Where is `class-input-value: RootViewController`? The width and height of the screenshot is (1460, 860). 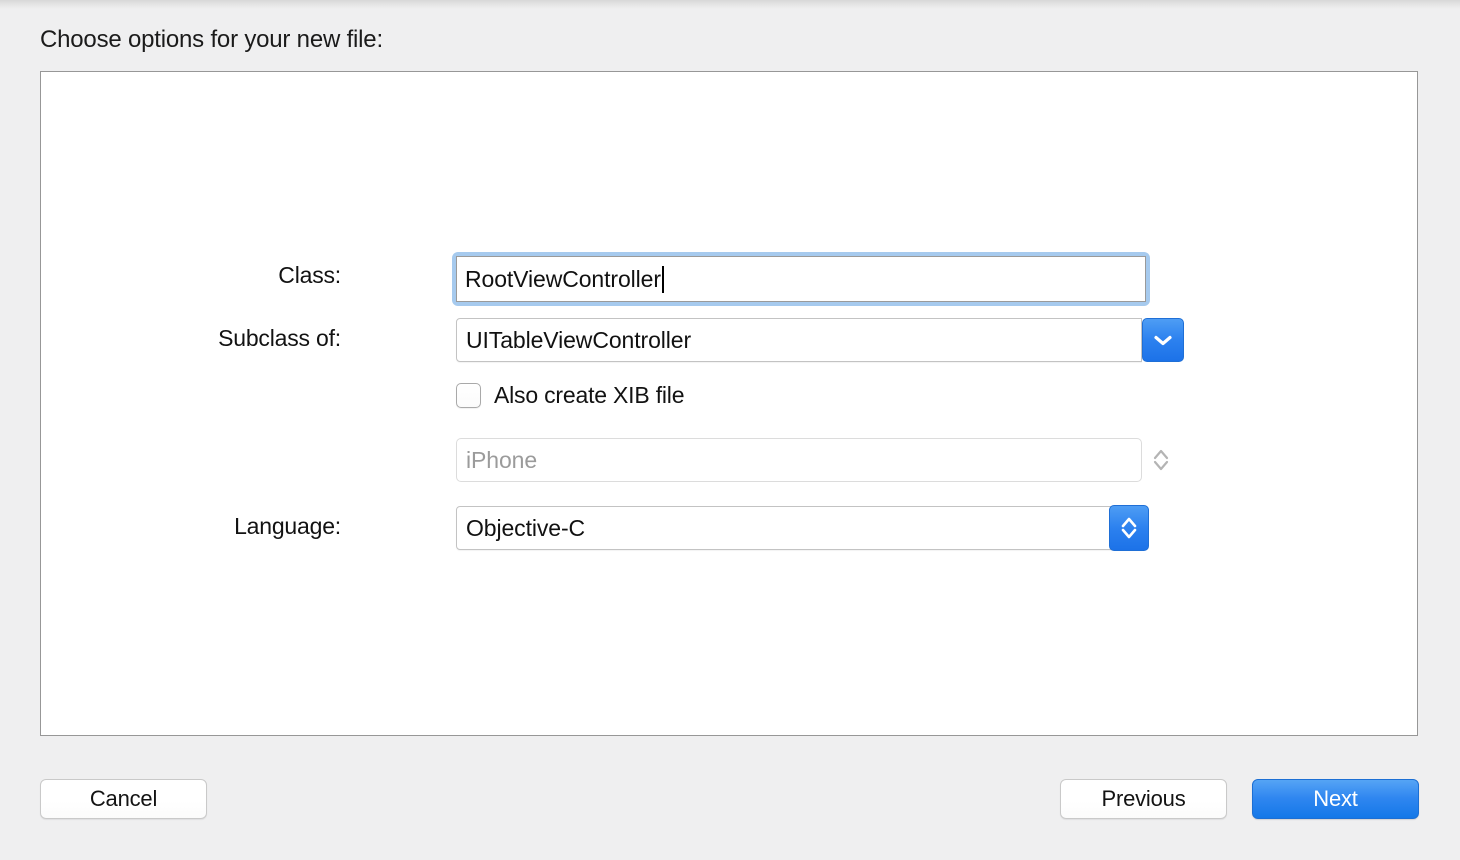
class-input-value: RootViewController is located at coordinates (563, 278).